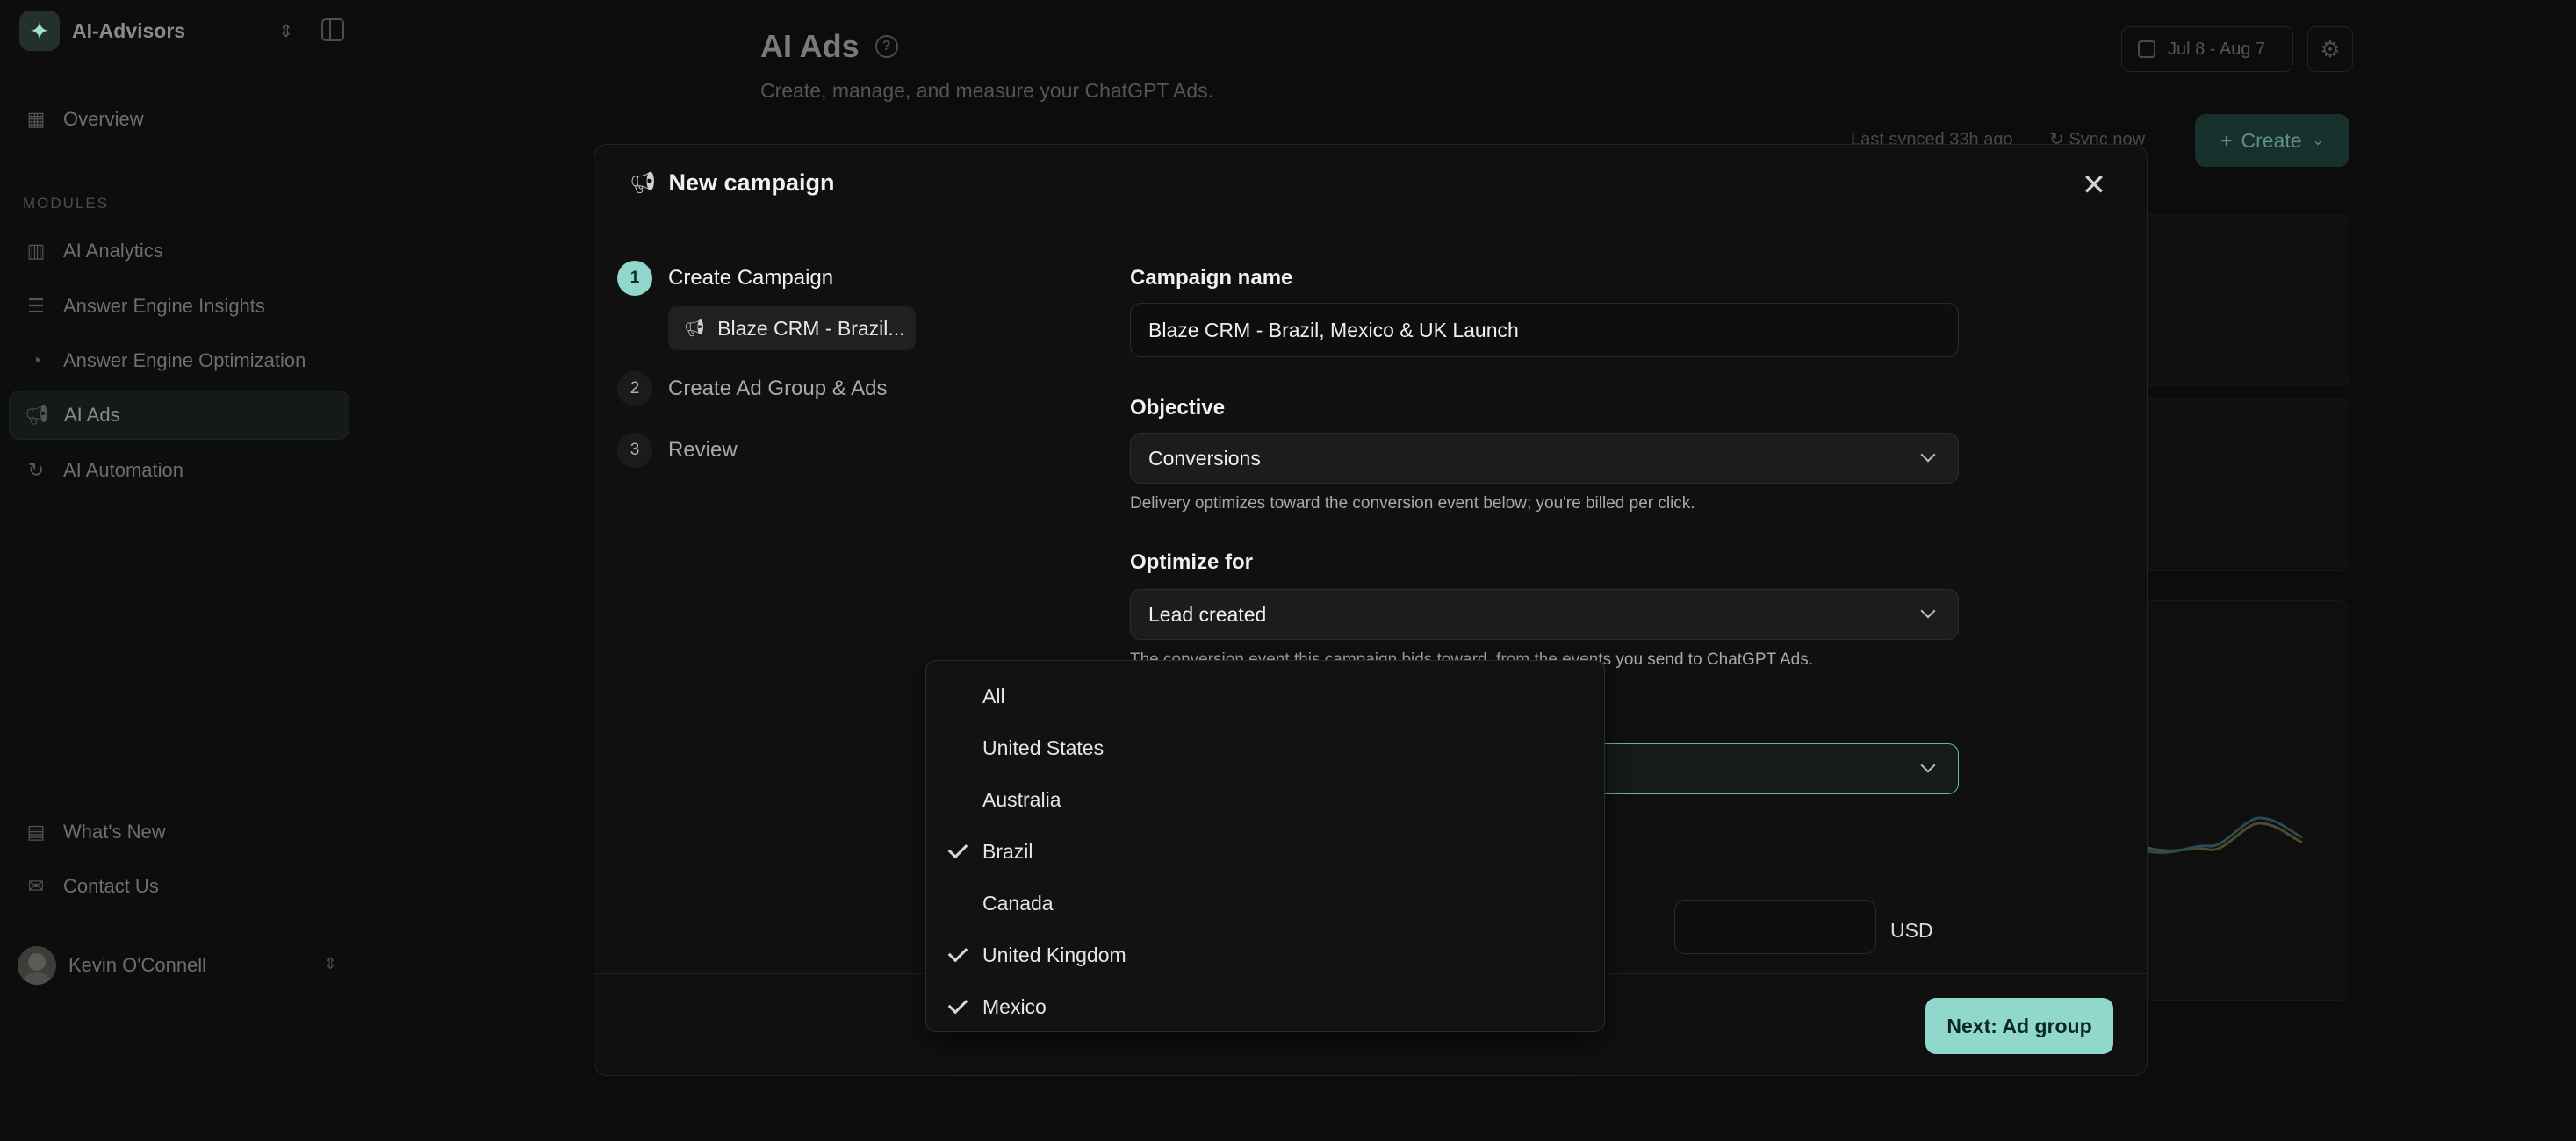  I want to click on option-label: United Kingdom, so click(1054, 954).